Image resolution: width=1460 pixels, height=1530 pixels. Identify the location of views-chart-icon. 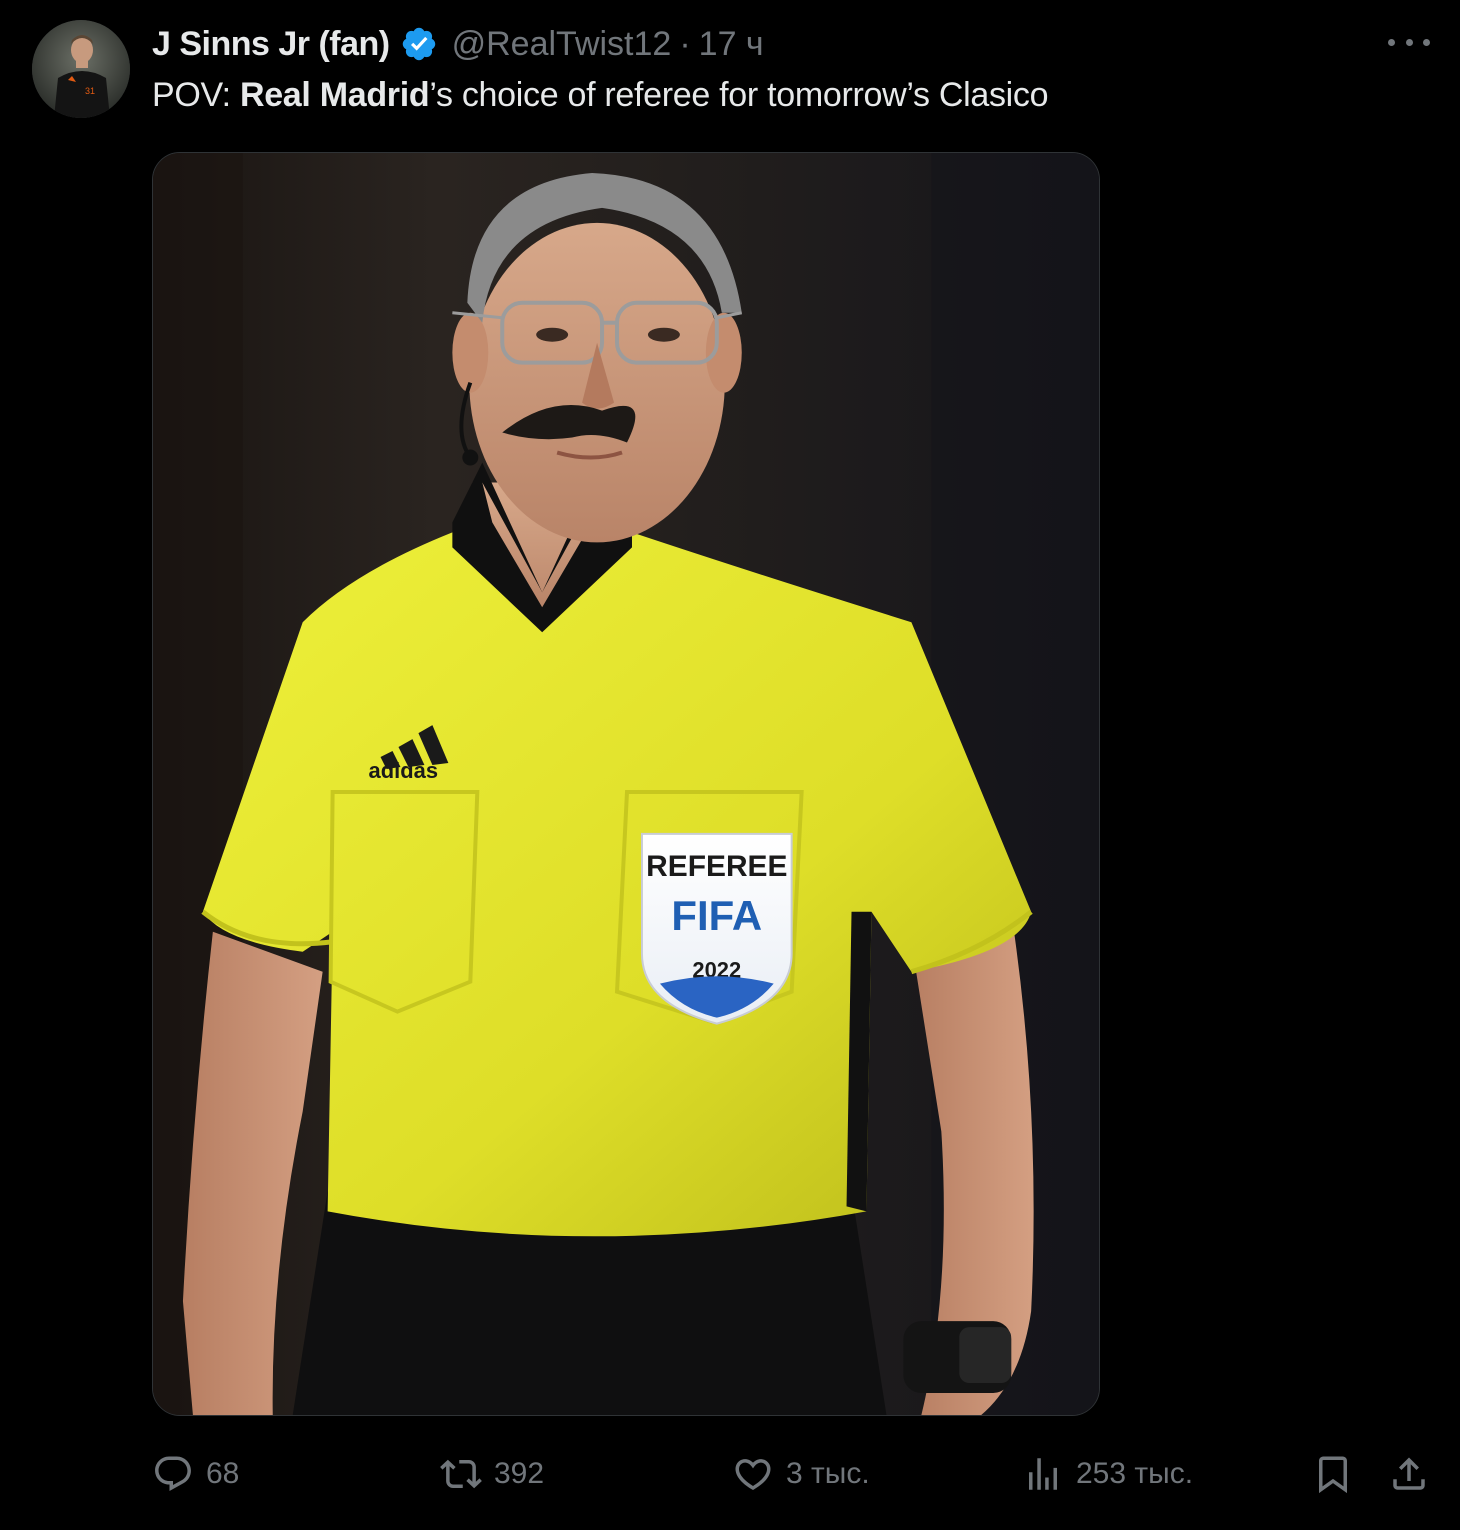
(1043, 1474).